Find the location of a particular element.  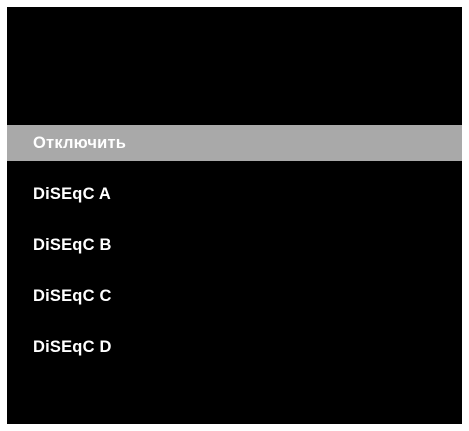

menu-item-disable: Отключить is located at coordinates (234, 143).